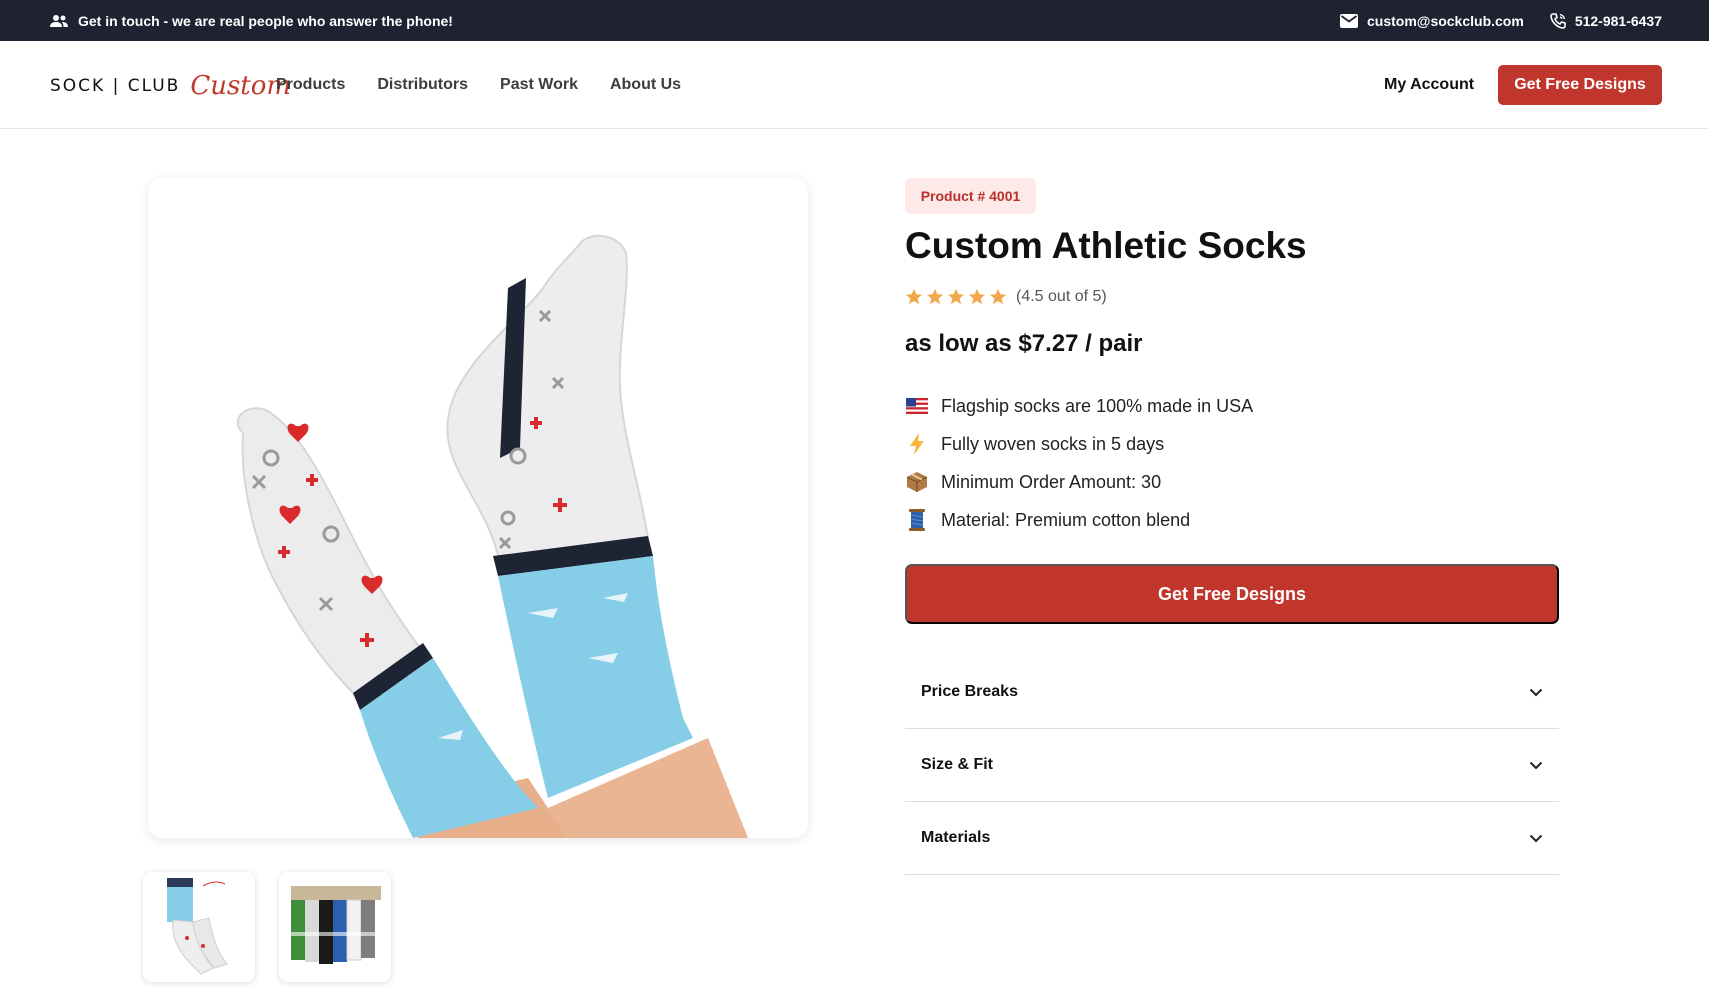 The width and height of the screenshot is (1709, 990). What do you see at coordinates (645, 85) in the screenshot?
I see `nav-about-us: About Us` at bounding box center [645, 85].